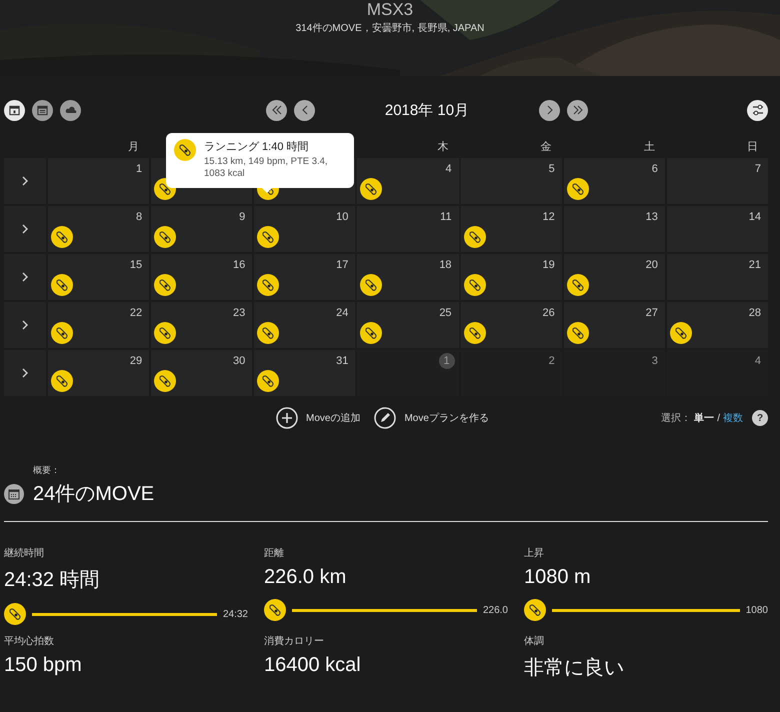  Describe the element at coordinates (294, 641) in the screenshot. I see `stat-label: 消費カロリー` at that location.